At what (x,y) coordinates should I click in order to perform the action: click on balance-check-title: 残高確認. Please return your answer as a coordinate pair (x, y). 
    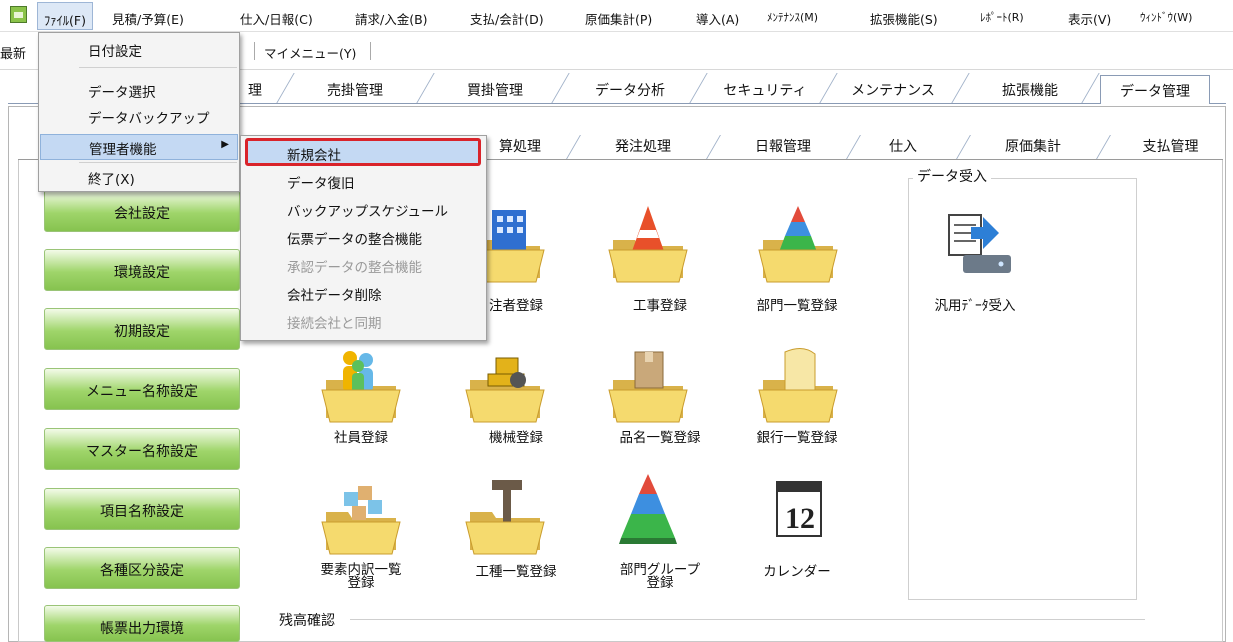
    Looking at the image, I should click on (307, 621).